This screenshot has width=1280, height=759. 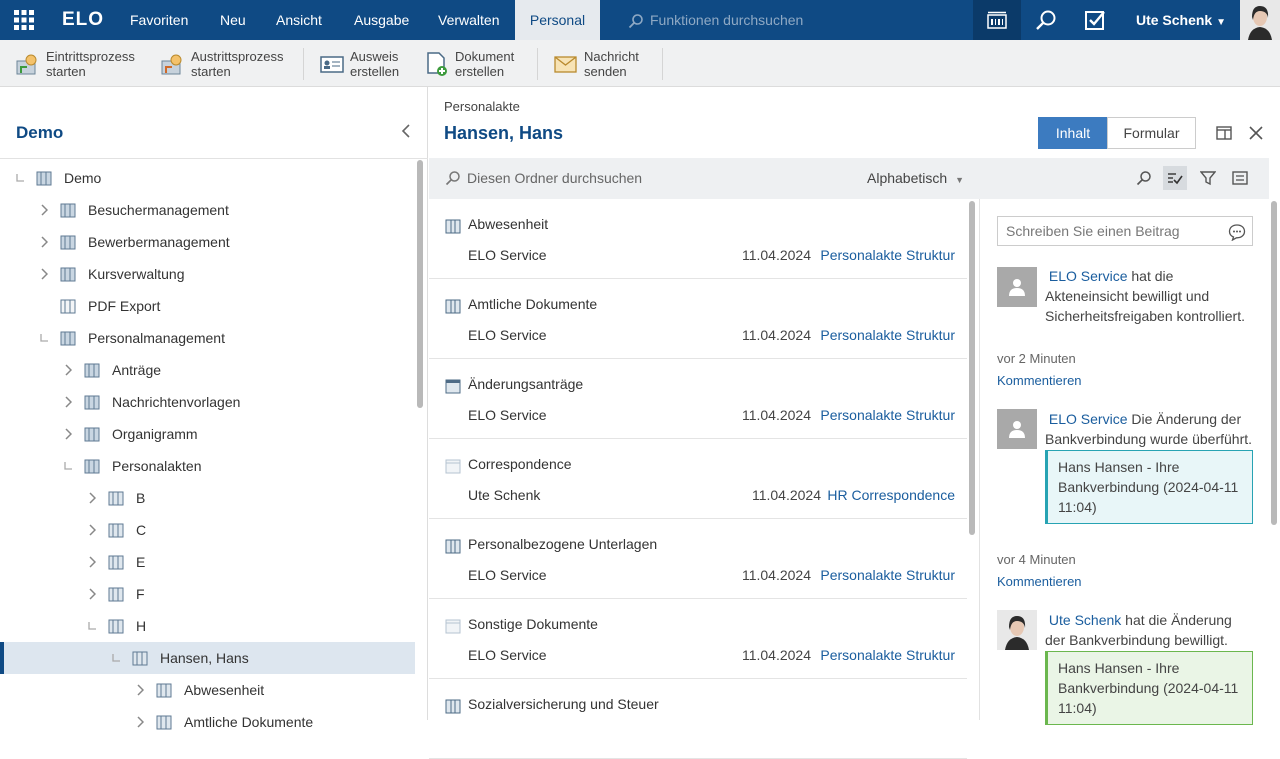 I want to click on collapse-panel-button, so click(x=406, y=132).